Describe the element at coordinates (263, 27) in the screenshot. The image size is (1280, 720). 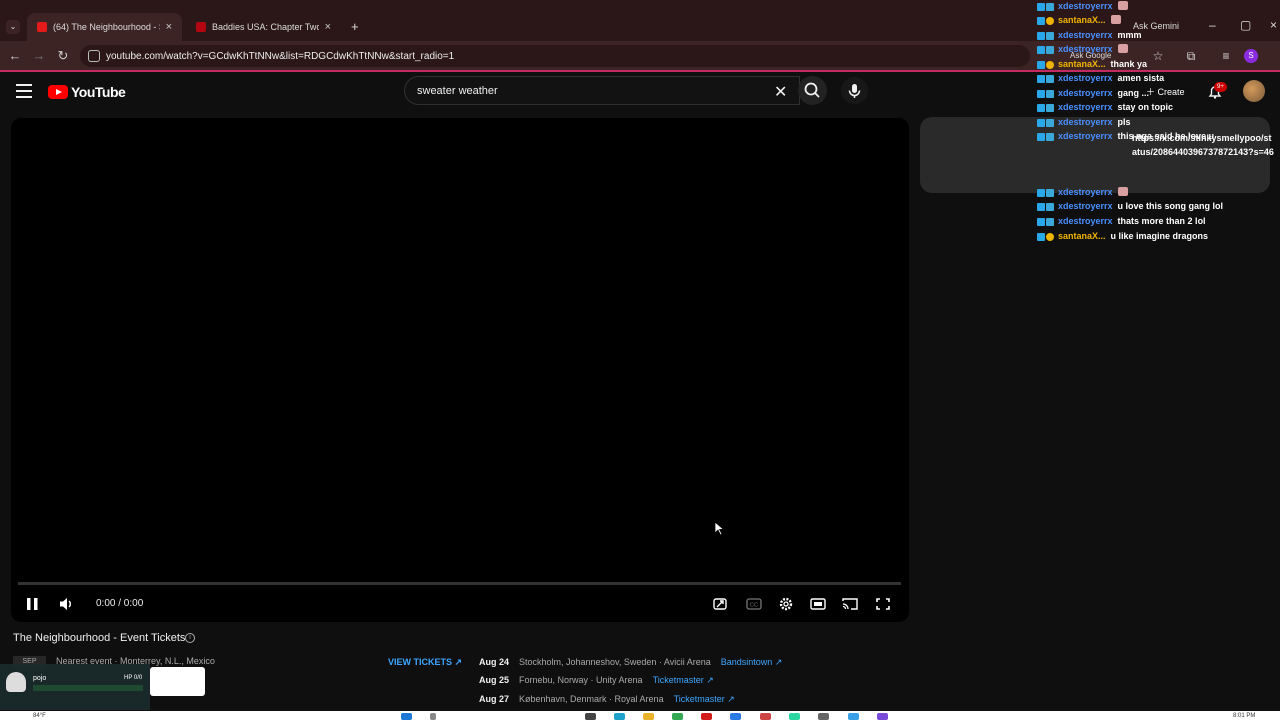
I see `tab-baddies: Baddies USA: Chapter Two Epis ×` at that location.